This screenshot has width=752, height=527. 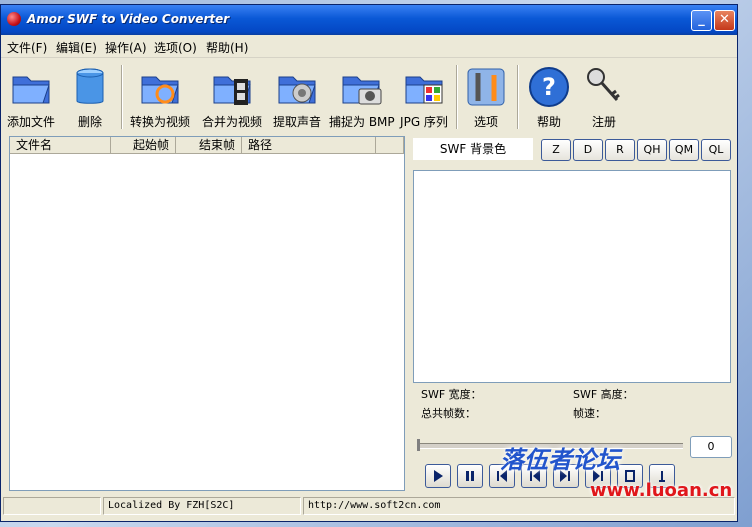 I want to click on add-file-label: 添加文件, so click(x=30, y=122).